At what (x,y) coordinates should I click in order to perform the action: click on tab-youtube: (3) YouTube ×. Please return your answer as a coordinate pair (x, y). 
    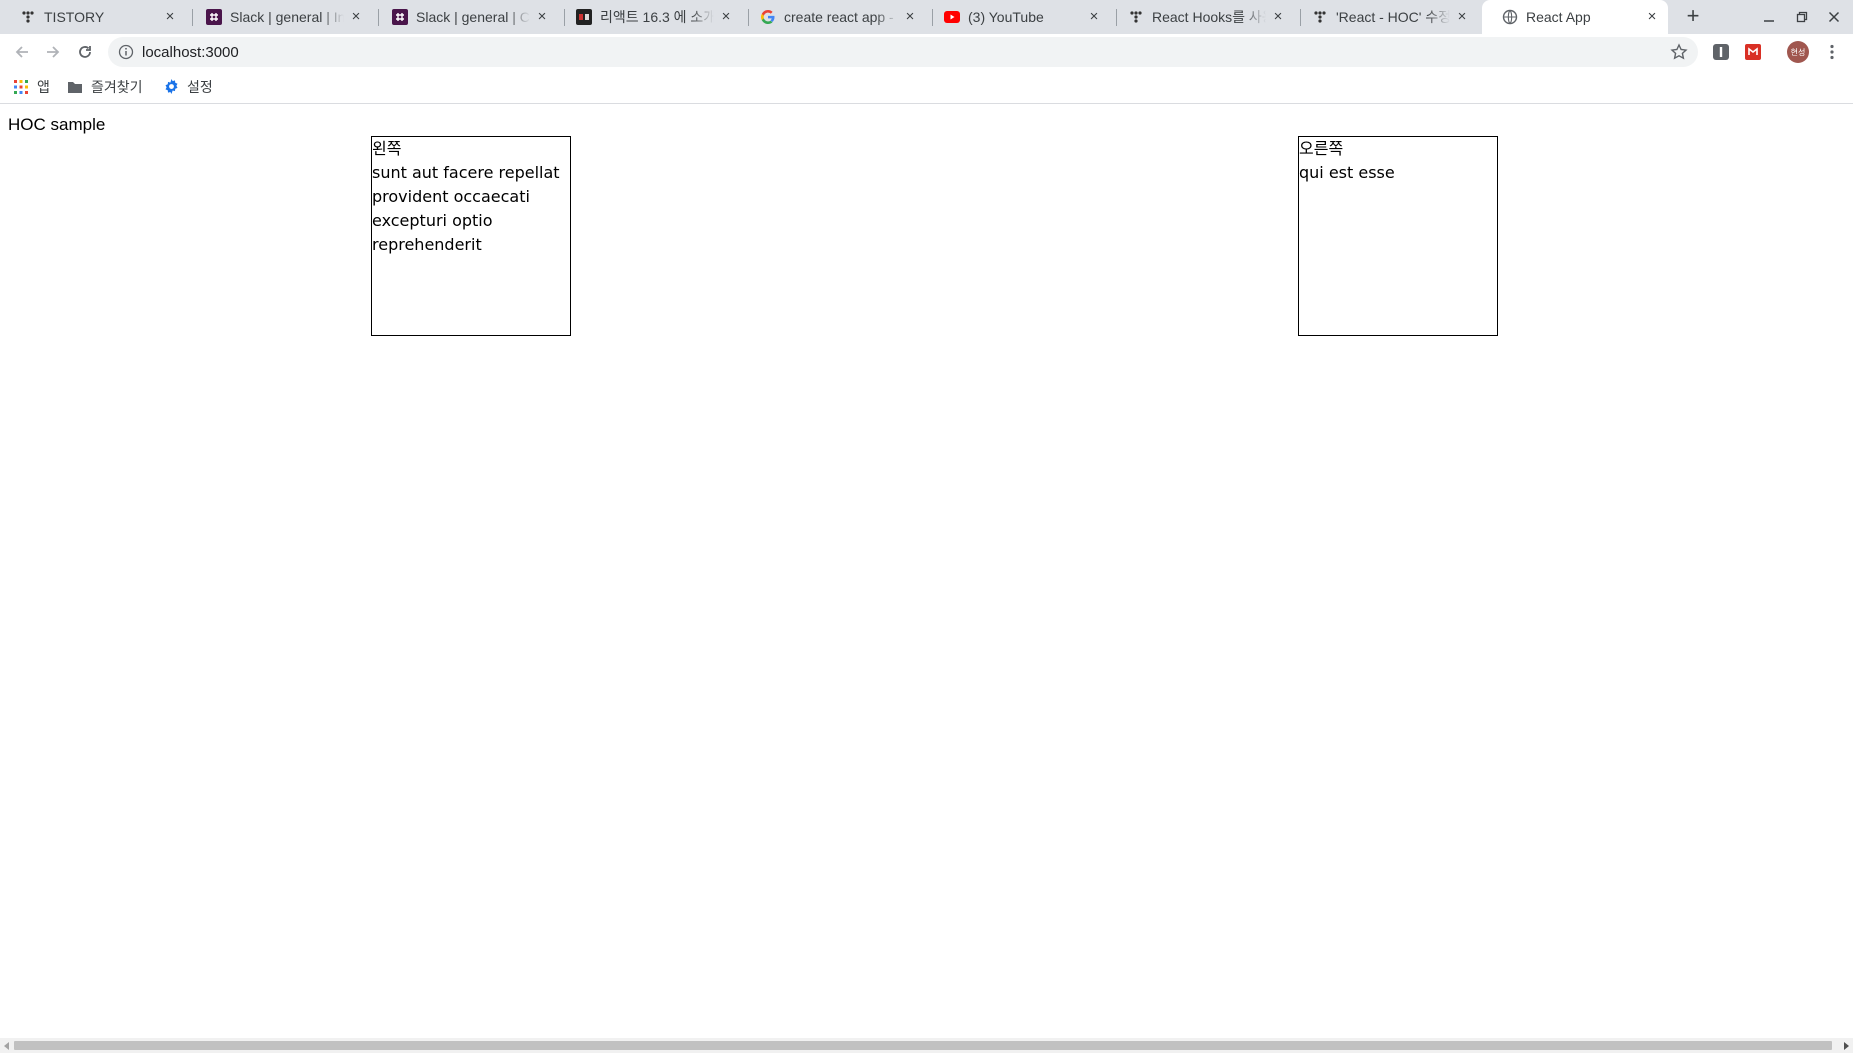
    Looking at the image, I should click on (1017, 17).